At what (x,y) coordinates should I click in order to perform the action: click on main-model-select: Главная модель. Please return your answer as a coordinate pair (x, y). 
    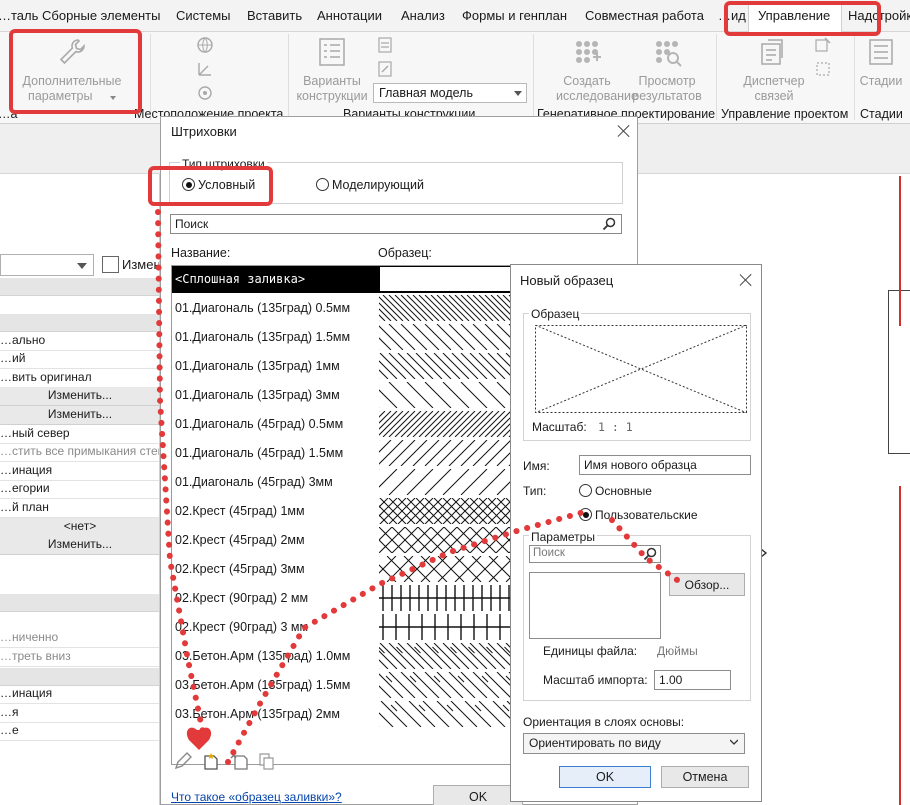
    Looking at the image, I should click on (450, 93).